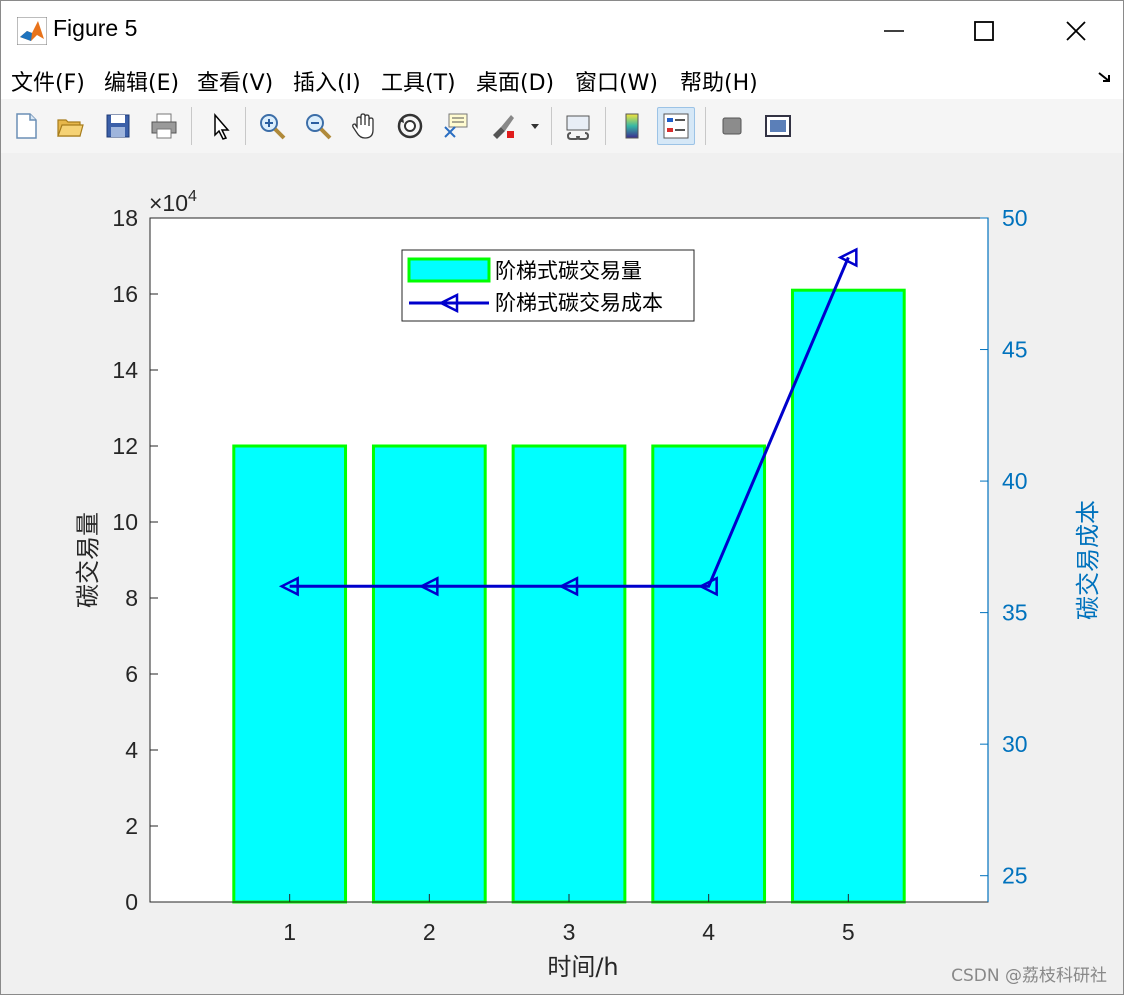 Image resolution: width=1124 pixels, height=995 pixels. I want to click on left-axis-exponent: ×104, so click(173, 202).